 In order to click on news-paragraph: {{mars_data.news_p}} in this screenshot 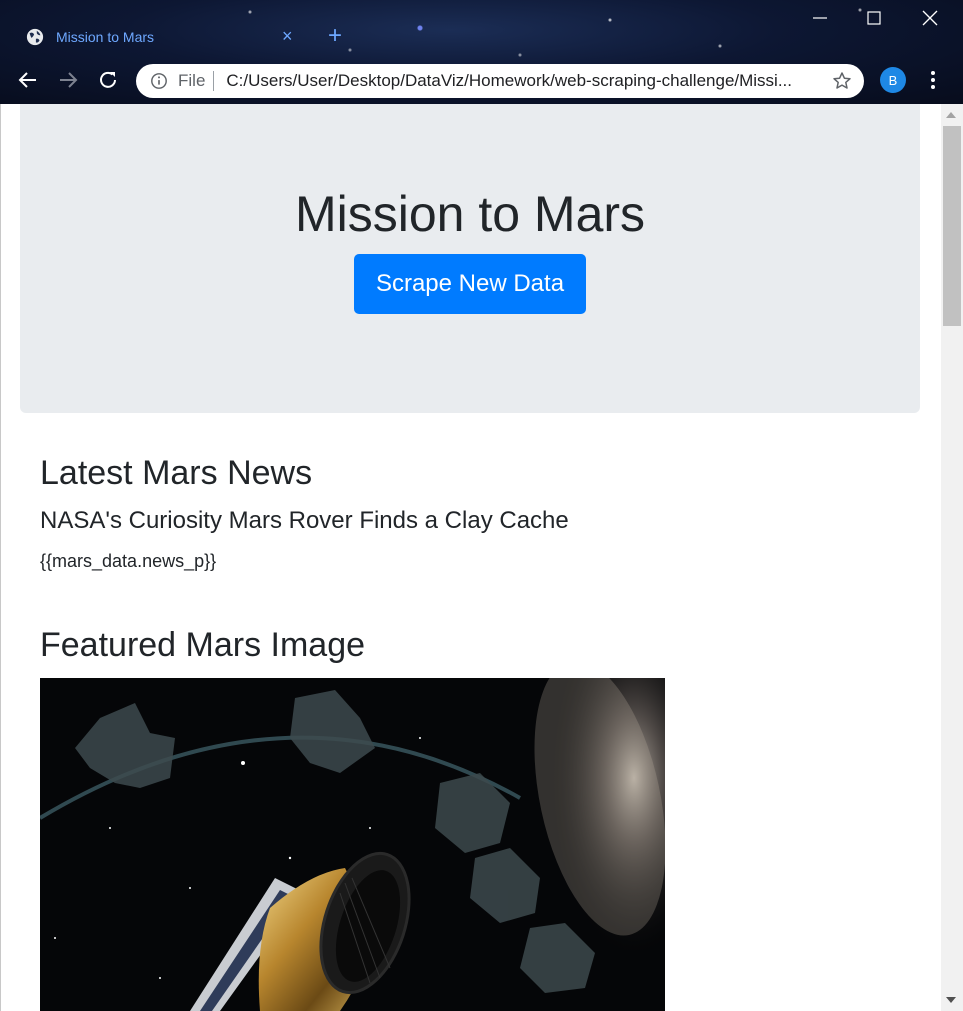, I will do `click(128, 561)`.